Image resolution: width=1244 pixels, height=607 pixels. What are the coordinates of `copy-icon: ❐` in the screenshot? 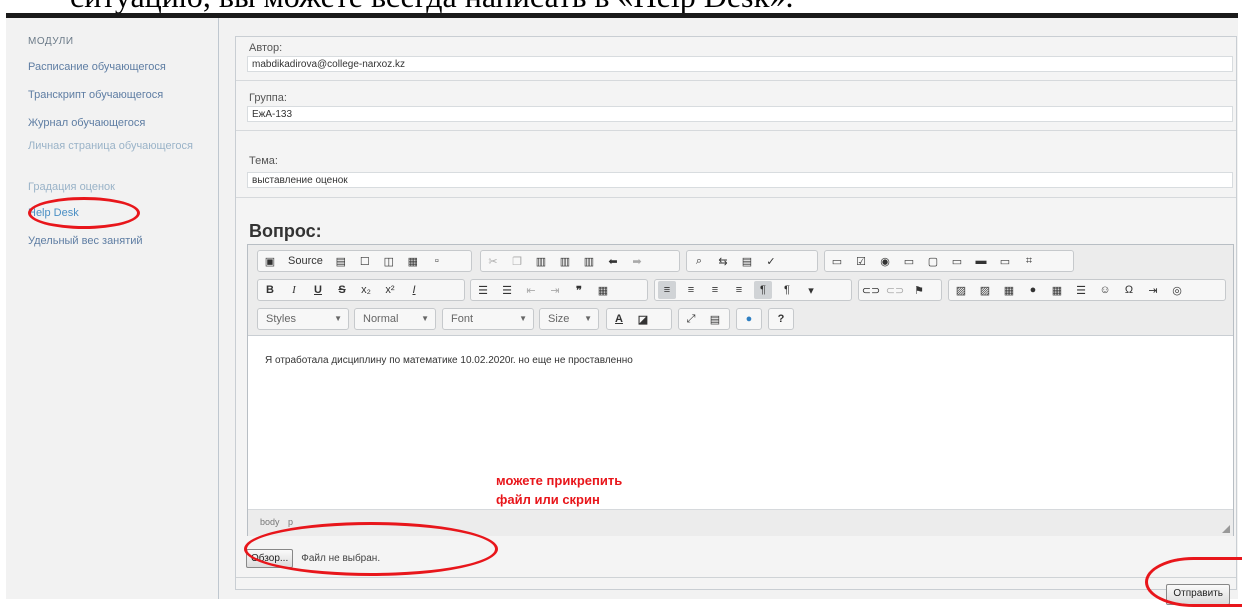 It's located at (517, 261).